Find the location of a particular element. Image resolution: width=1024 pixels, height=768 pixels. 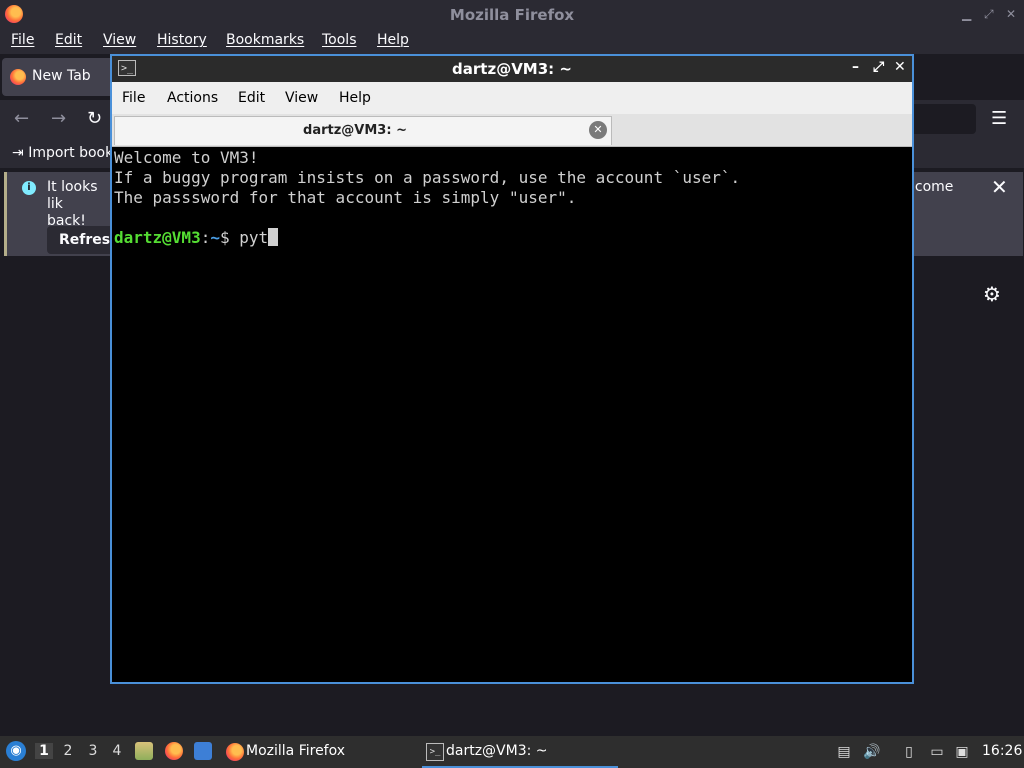

import-bookmarks-label: Import book is located at coordinates (71, 153).